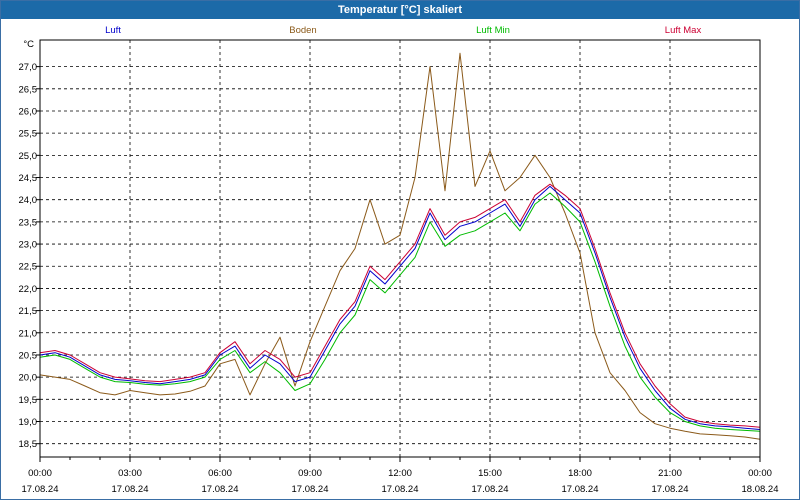  I want to click on y-tick-label: 19,0, so click(28, 422).